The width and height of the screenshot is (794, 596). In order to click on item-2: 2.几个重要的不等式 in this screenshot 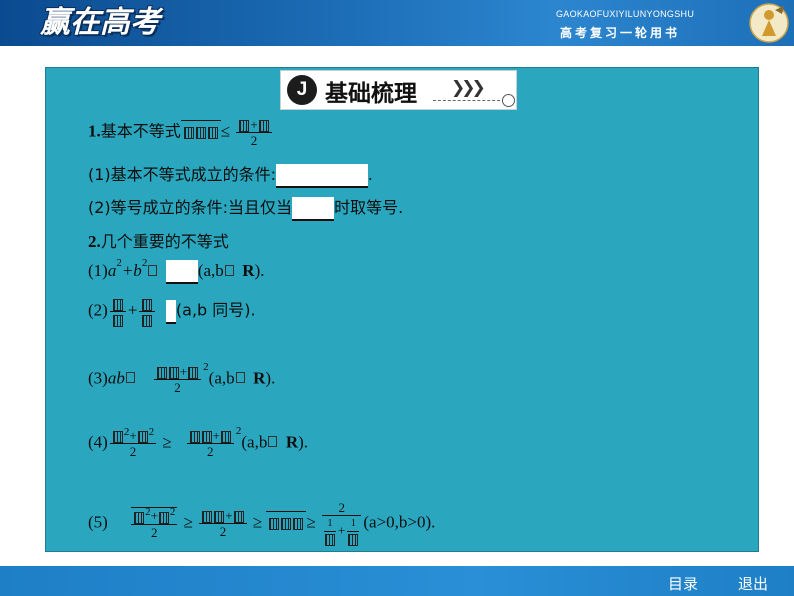, I will do `click(158, 241)`.